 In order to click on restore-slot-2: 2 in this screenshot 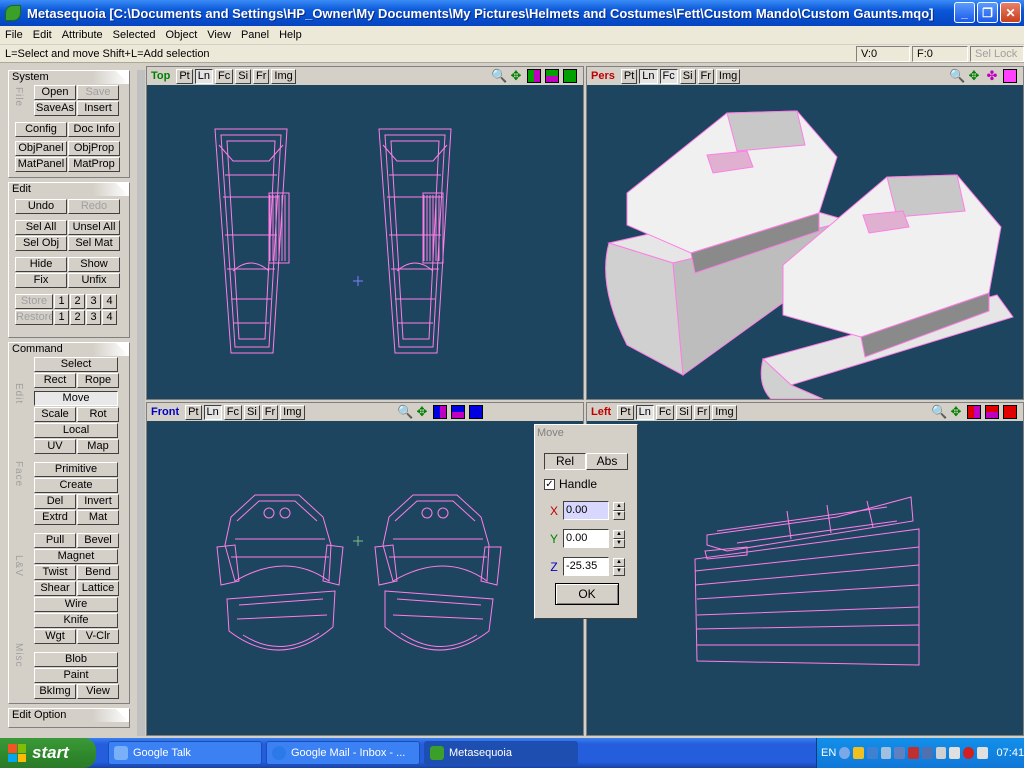, I will do `click(77, 317)`.